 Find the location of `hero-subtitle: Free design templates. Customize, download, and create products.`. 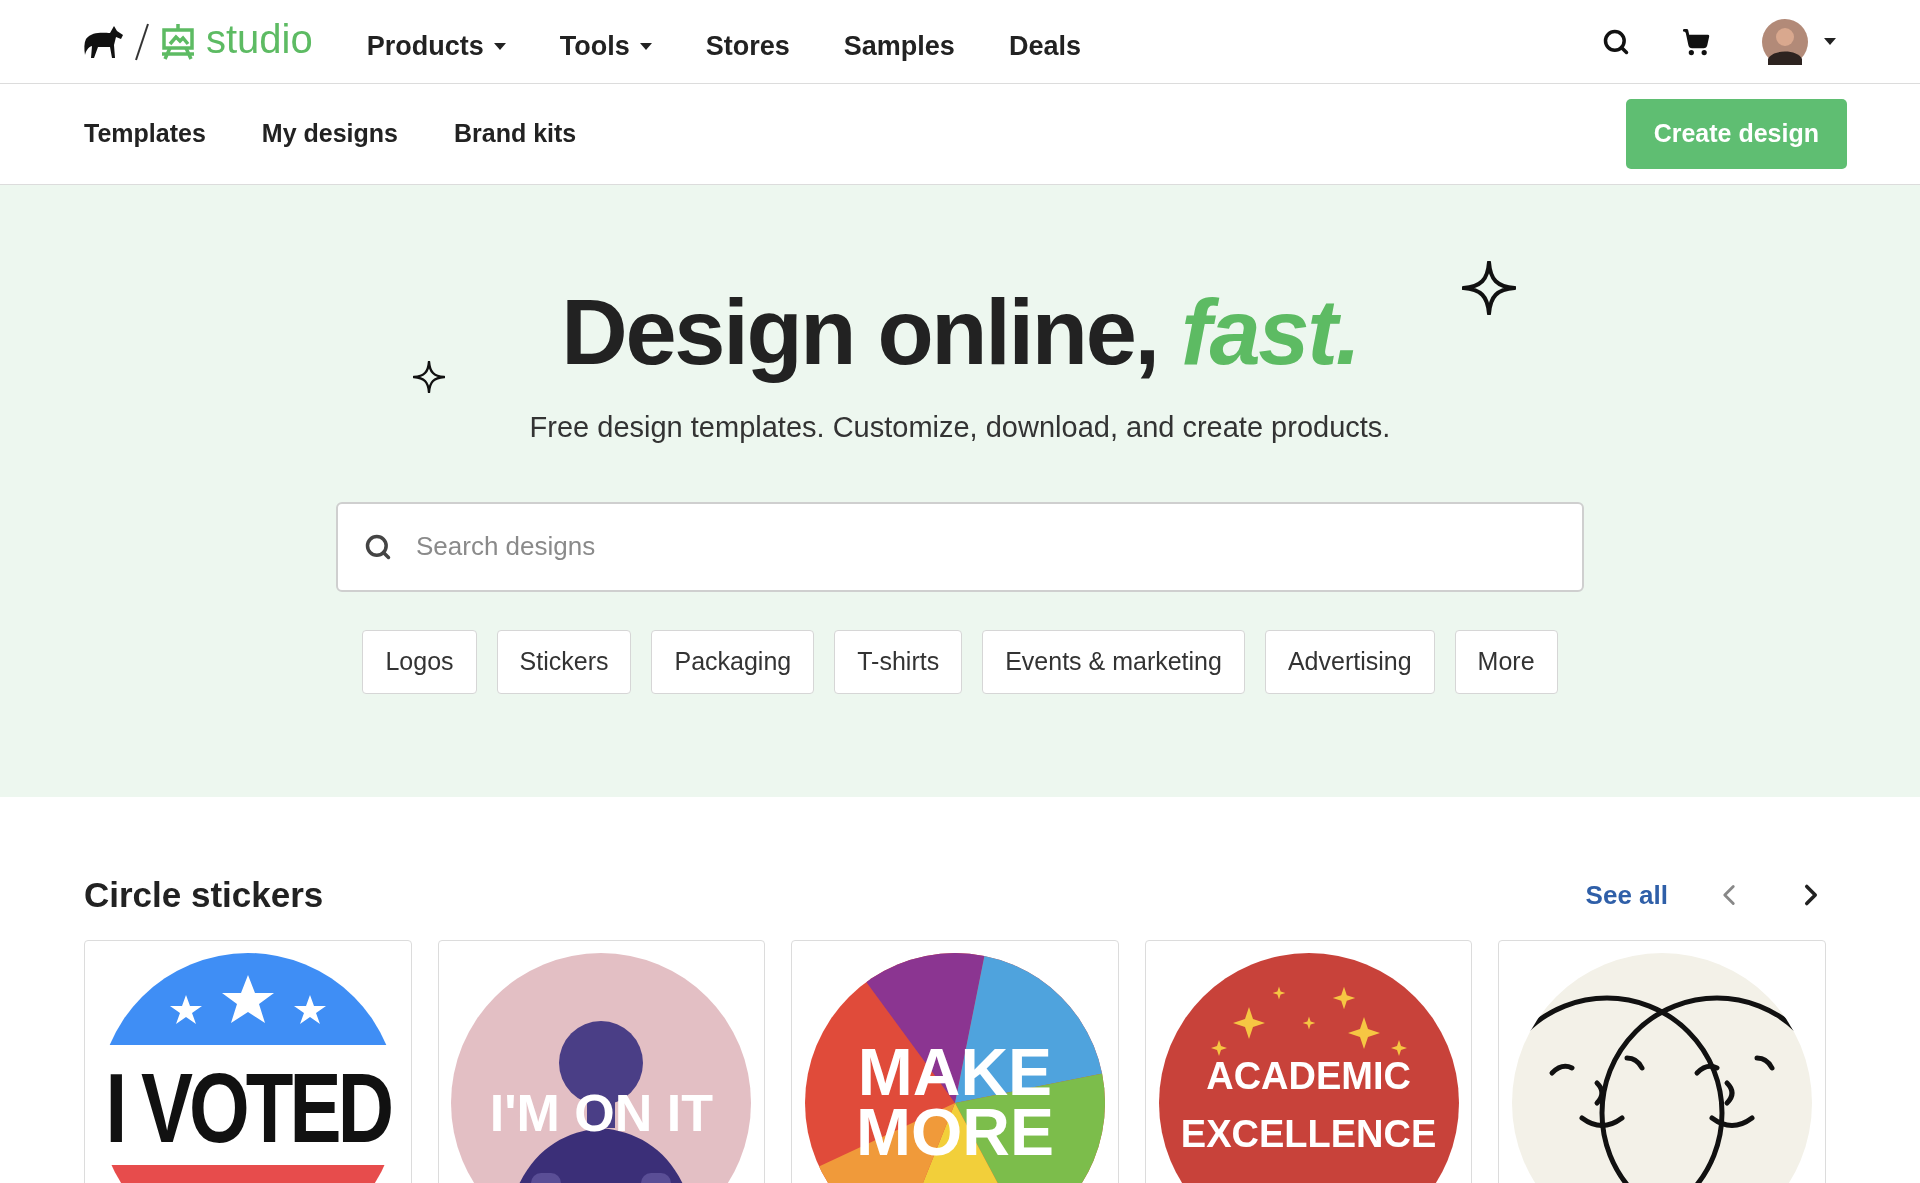

hero-subtitle: Free design templates. Customize, download, and create products. is located at coordinates (960, 427).